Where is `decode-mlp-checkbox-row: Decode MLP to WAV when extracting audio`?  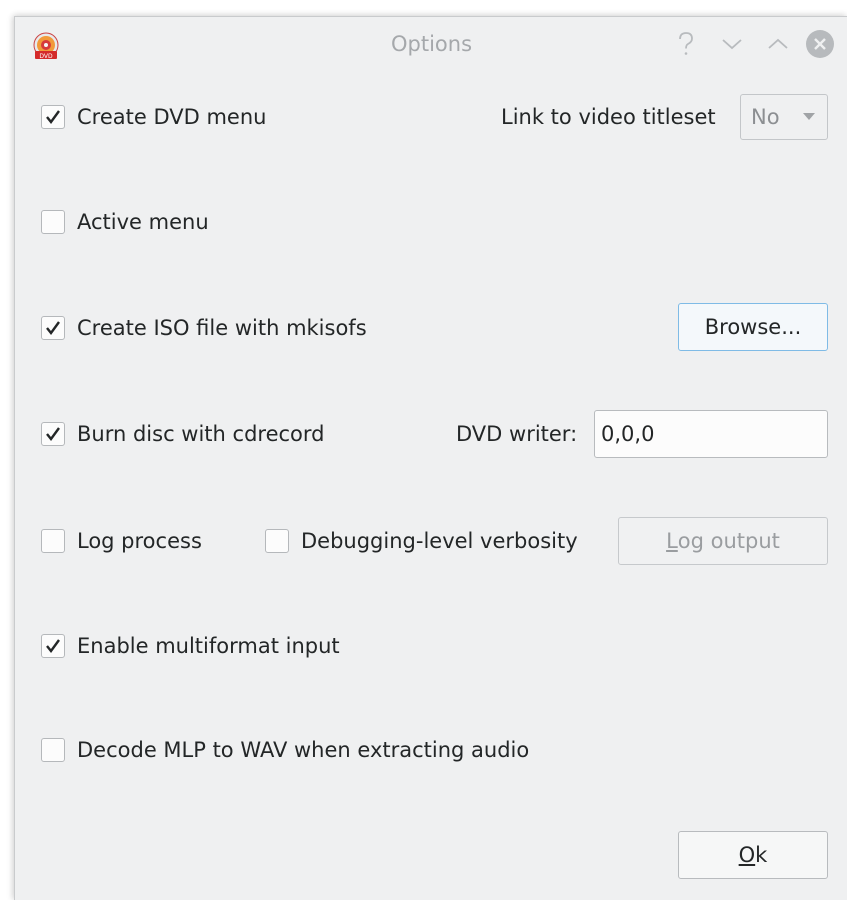 decode-mlp-checkbox-row: Decode MLP to WAV when extracting audio is located at coordinates (285, 750).